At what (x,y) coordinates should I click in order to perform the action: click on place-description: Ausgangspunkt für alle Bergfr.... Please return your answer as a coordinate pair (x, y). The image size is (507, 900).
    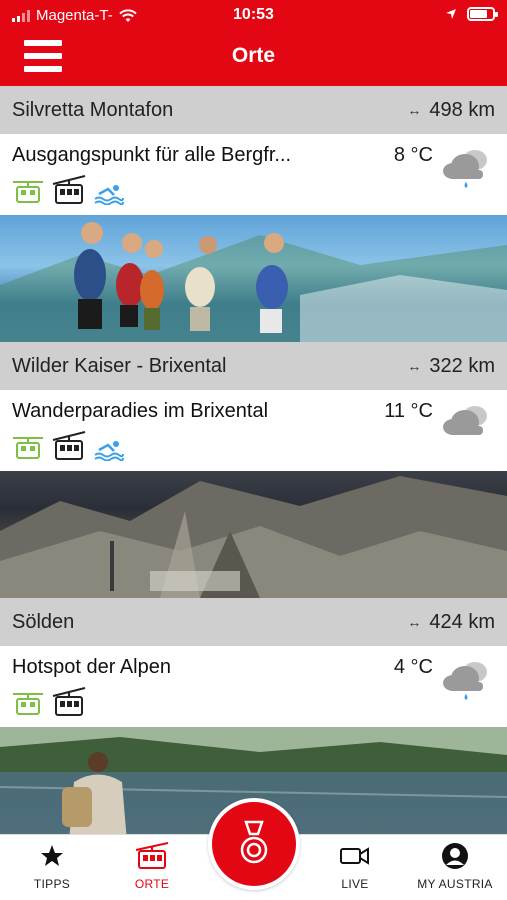
    Looking at the image, I should click on (152, 155).